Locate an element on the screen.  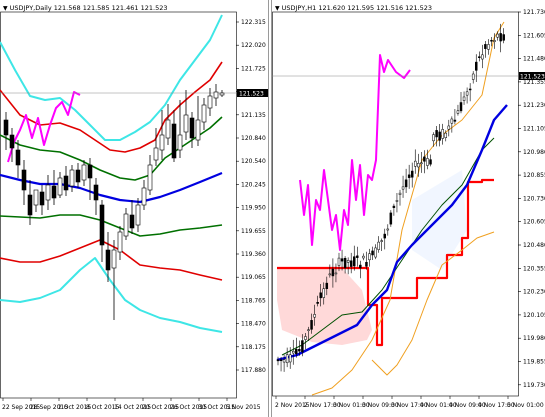
x-tick-label: 5 Nov 01:00 is located at coordinates (525, 405).